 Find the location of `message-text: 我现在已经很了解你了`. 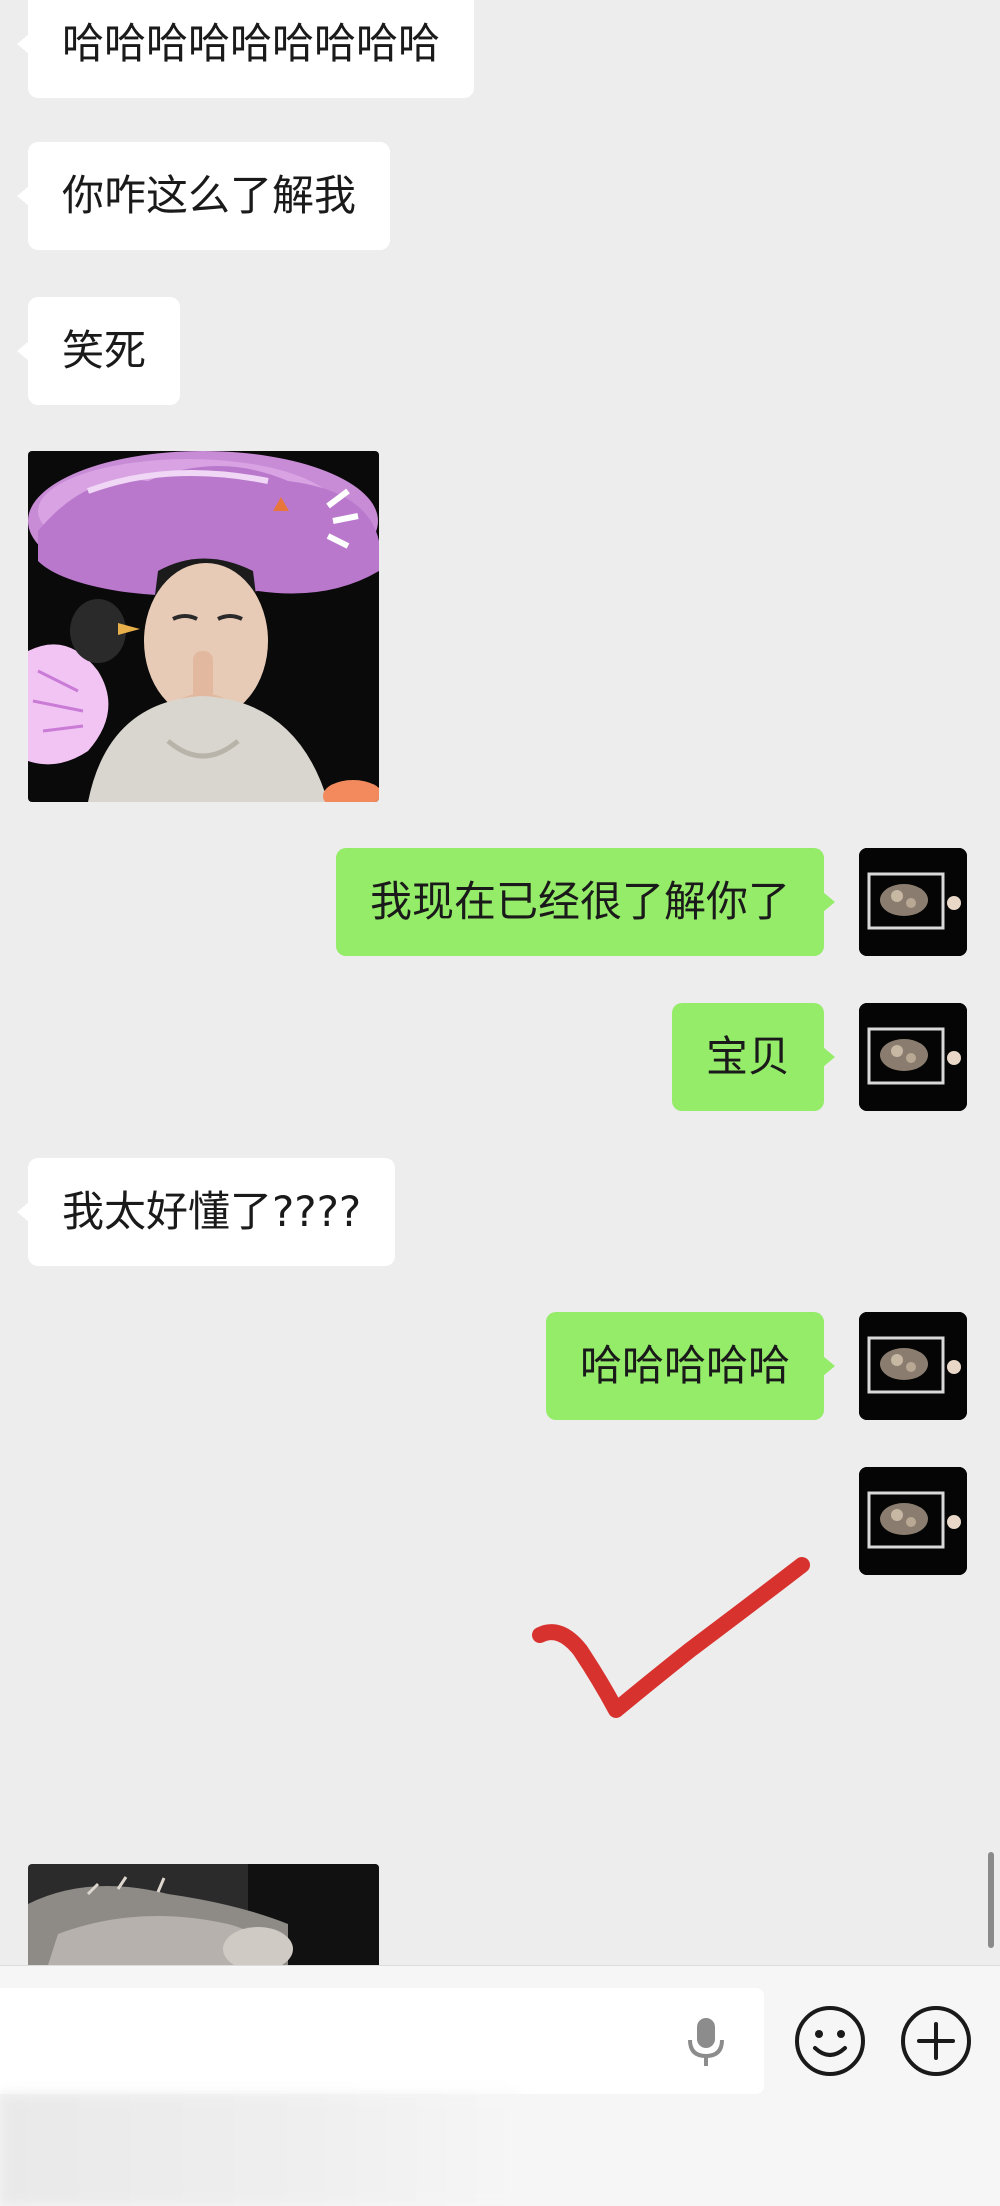

message-text: 我现在已经很了解你了 is located at coordinates (579, 901).